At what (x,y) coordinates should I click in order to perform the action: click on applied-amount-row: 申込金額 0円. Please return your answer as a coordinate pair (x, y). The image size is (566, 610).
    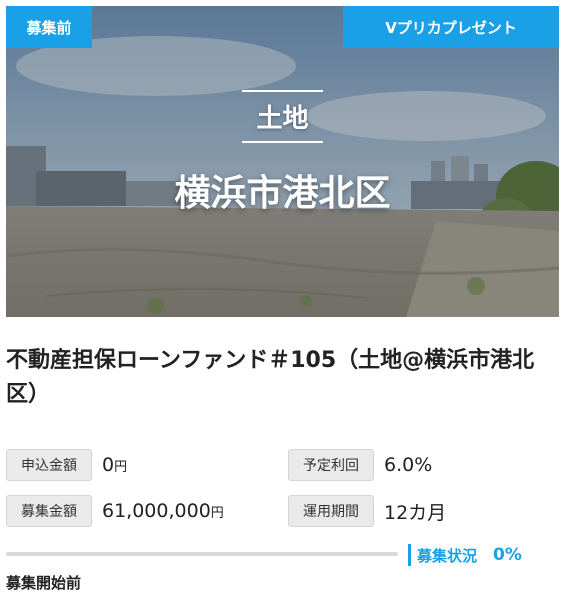
    Looking at the image, I should click on (66, 465).